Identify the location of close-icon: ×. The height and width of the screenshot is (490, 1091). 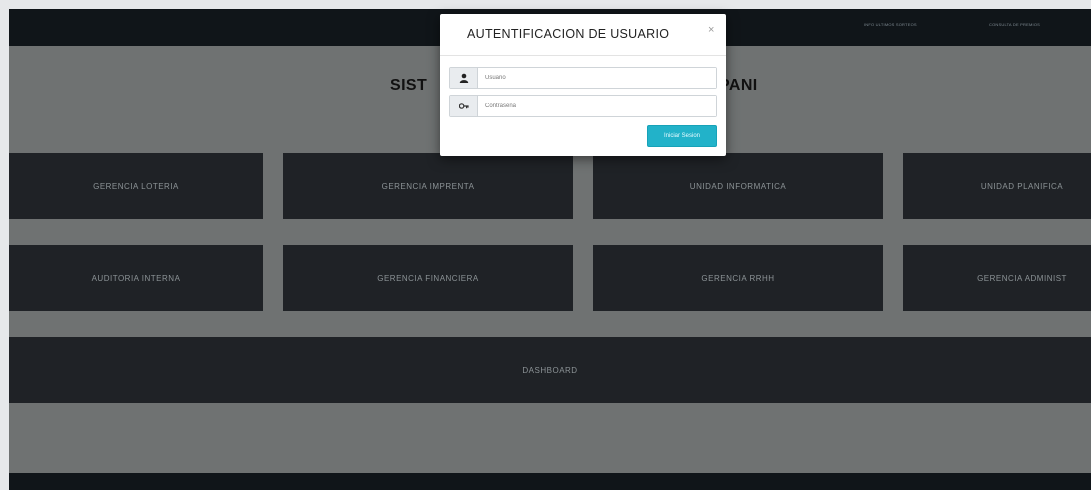
(711, 30).